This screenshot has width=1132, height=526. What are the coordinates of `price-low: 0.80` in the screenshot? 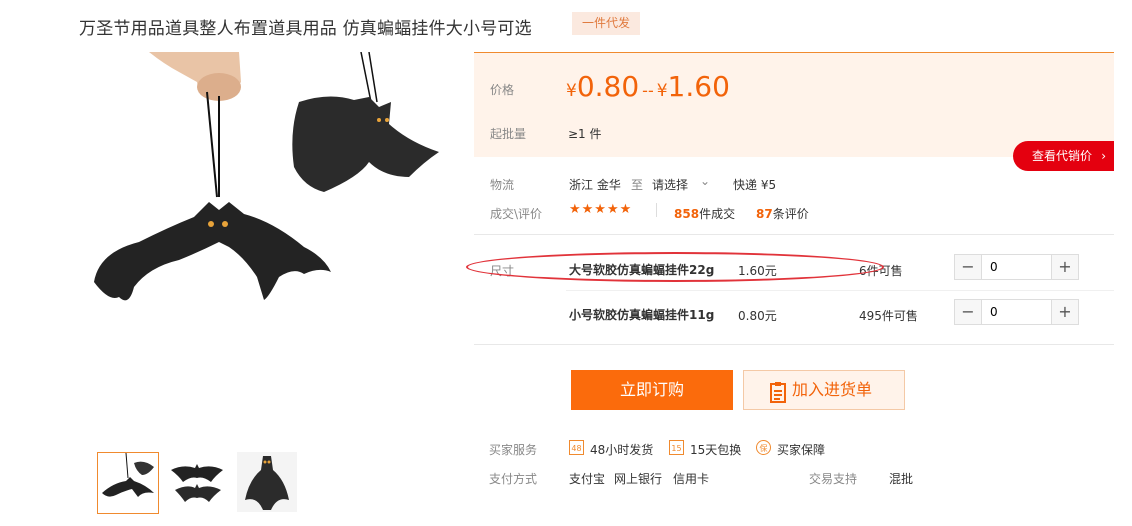 It's located at (608, 86).